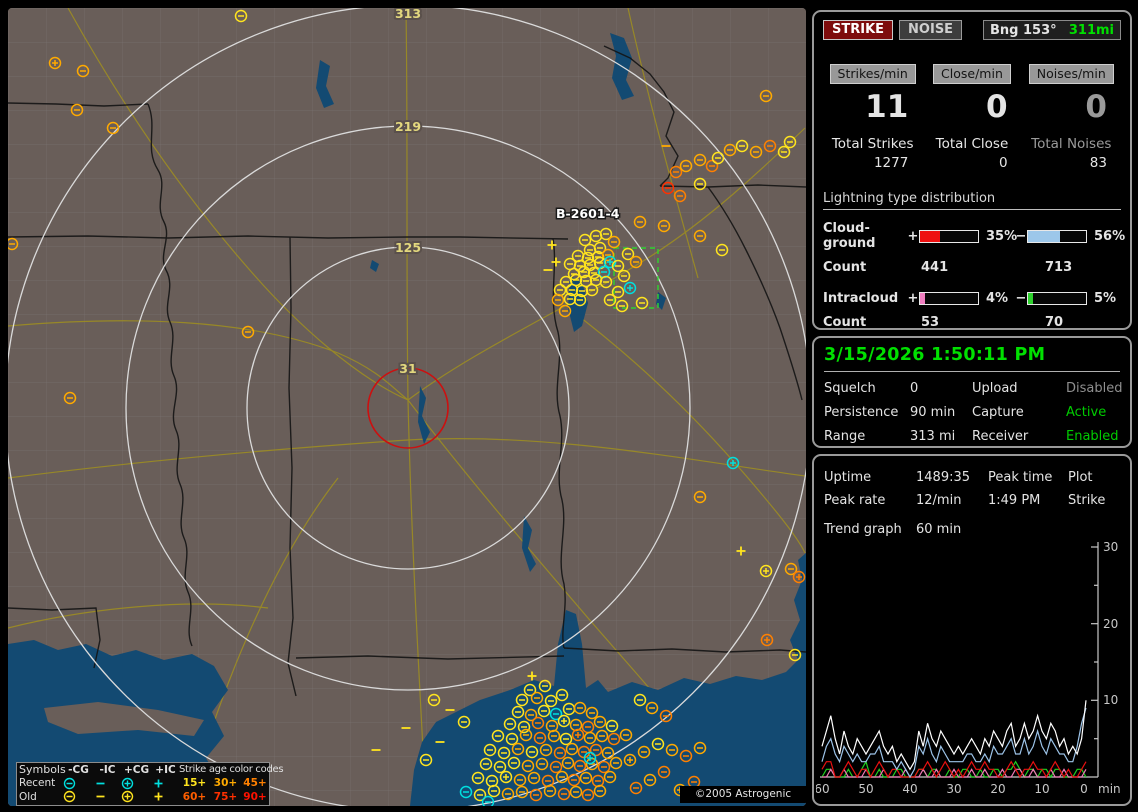 The image size is (1138, 812). Describe the element at coordinates (933, 412) in the screenshot. I see `persistence-value: 90 min` at that location.